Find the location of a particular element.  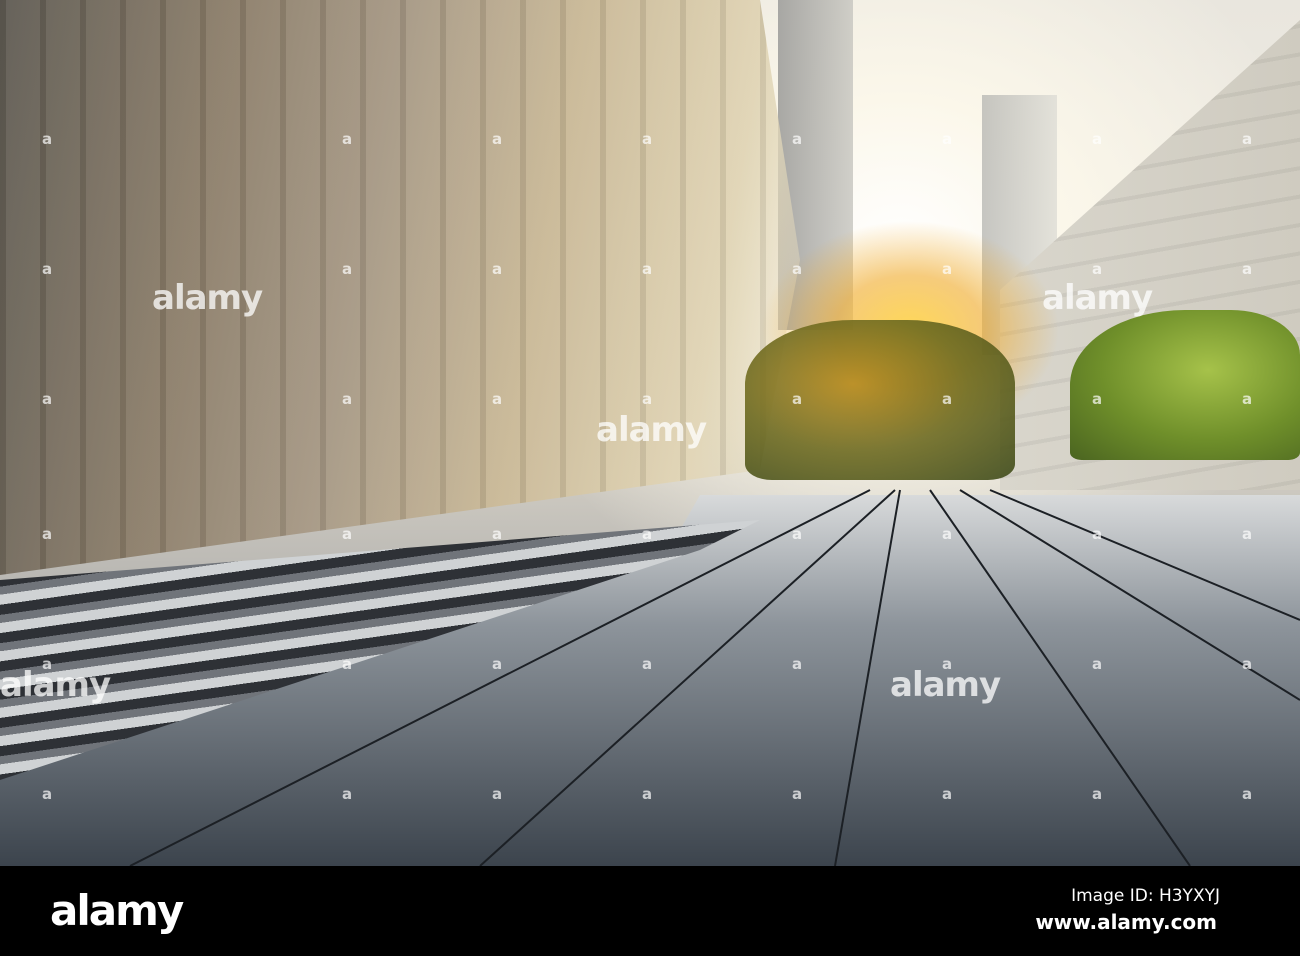

image-id: Image ID: H3YXYJ is located at coordinates (1145, 896).